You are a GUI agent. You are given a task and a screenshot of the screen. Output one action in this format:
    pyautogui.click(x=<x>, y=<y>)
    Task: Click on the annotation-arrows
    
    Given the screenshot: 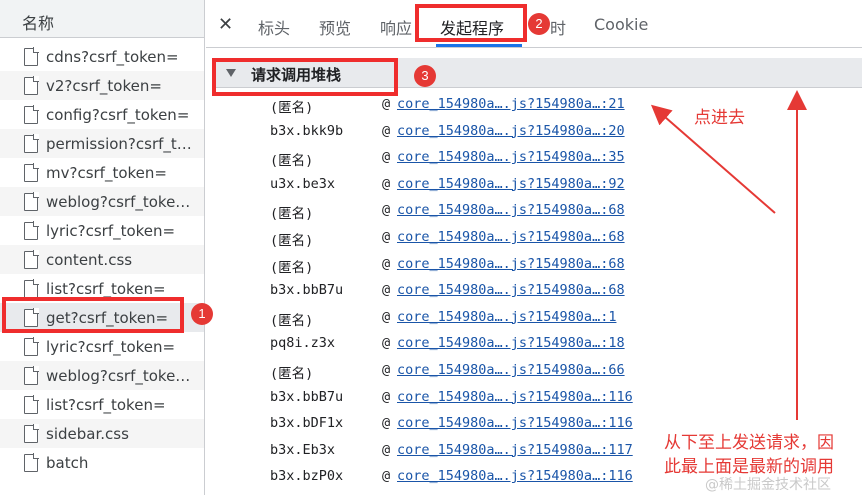 What is the action you would take?
    pyautogui.click(x=728, y=255)
    